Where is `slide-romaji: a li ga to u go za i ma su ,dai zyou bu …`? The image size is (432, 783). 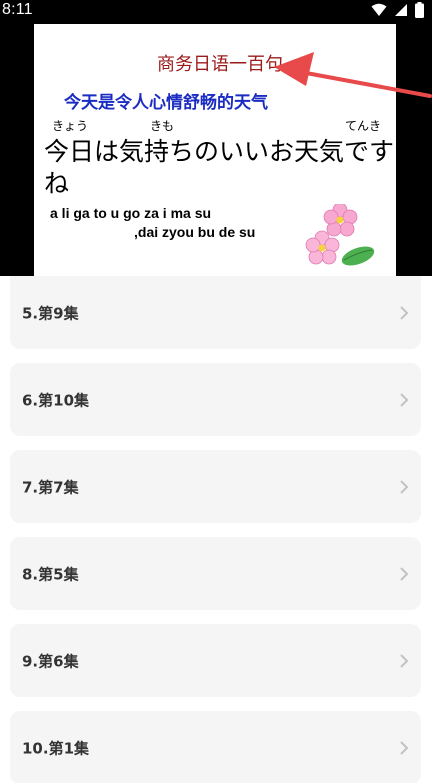 slide-romaji: a li ga to u go za i ma su ,dai zyou bu … is located at coordinates (152, 223).